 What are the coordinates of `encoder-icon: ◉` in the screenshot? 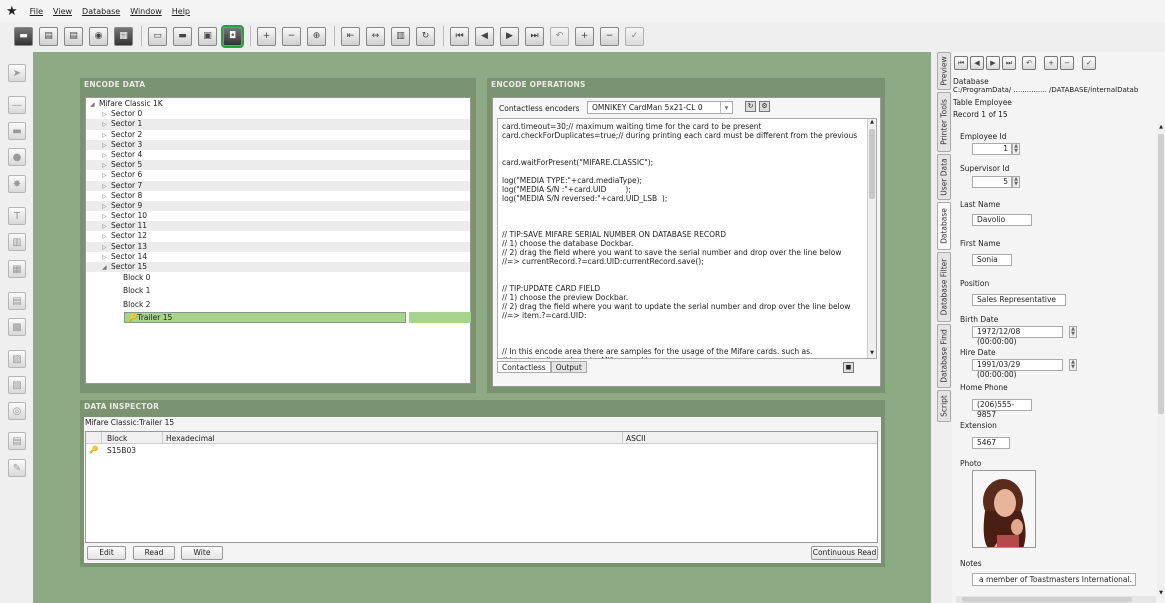 It's located at (98, 36).